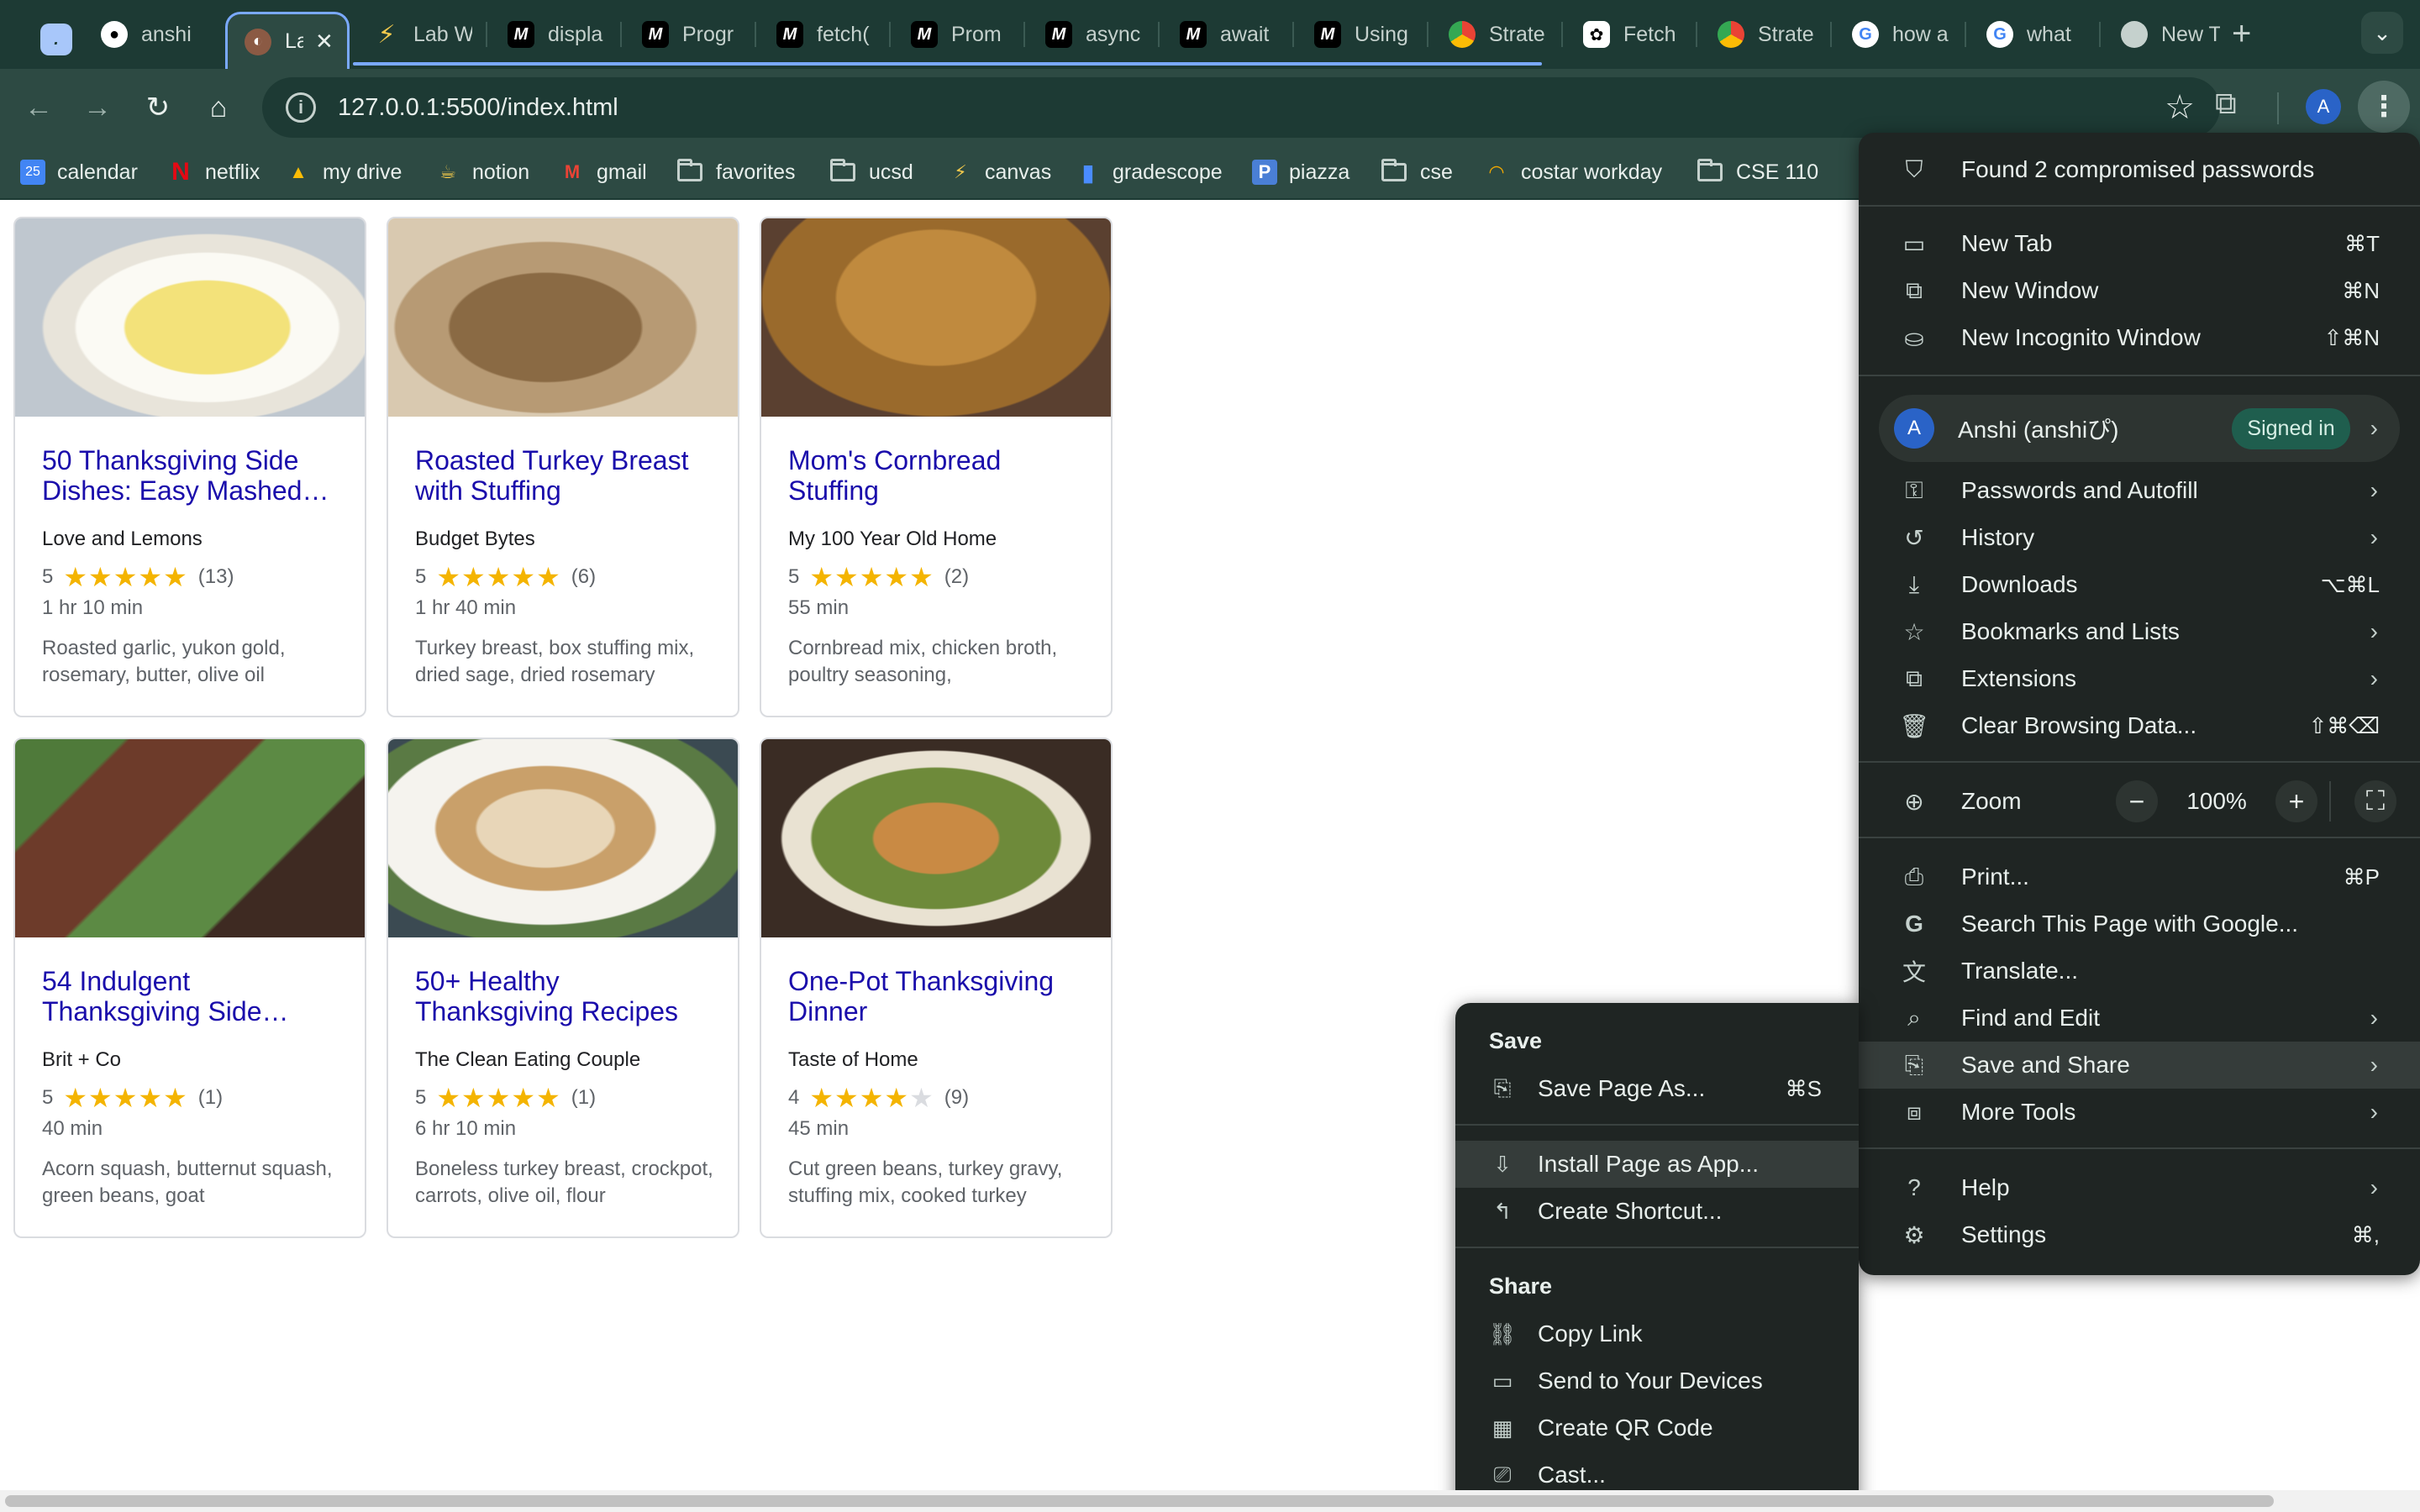 This screenshot has width=2420, height=1512. I want to click on profile-avatar: A, so click(2324, 106).